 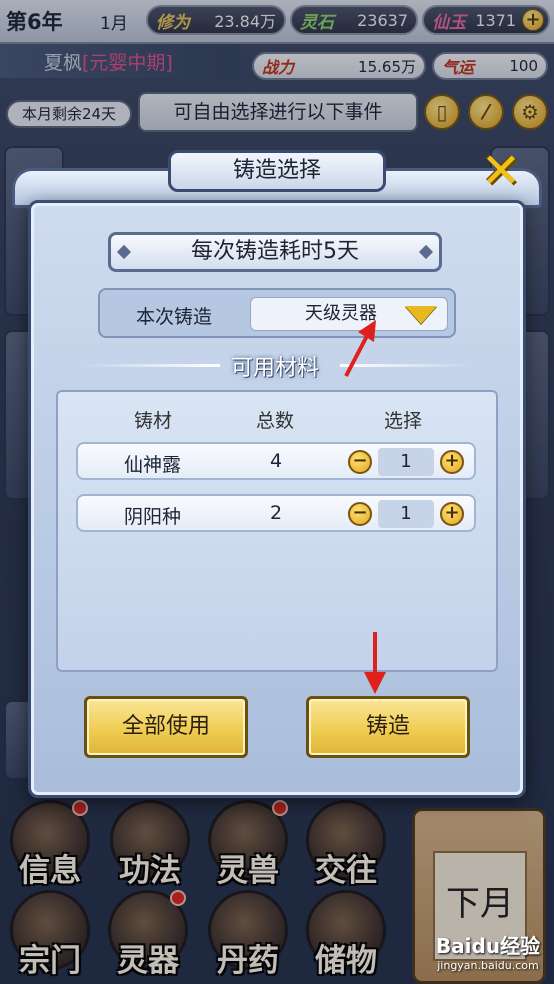 I want to click on watermark-url: jingyan.baidu.com, so click(x=488, y=965).